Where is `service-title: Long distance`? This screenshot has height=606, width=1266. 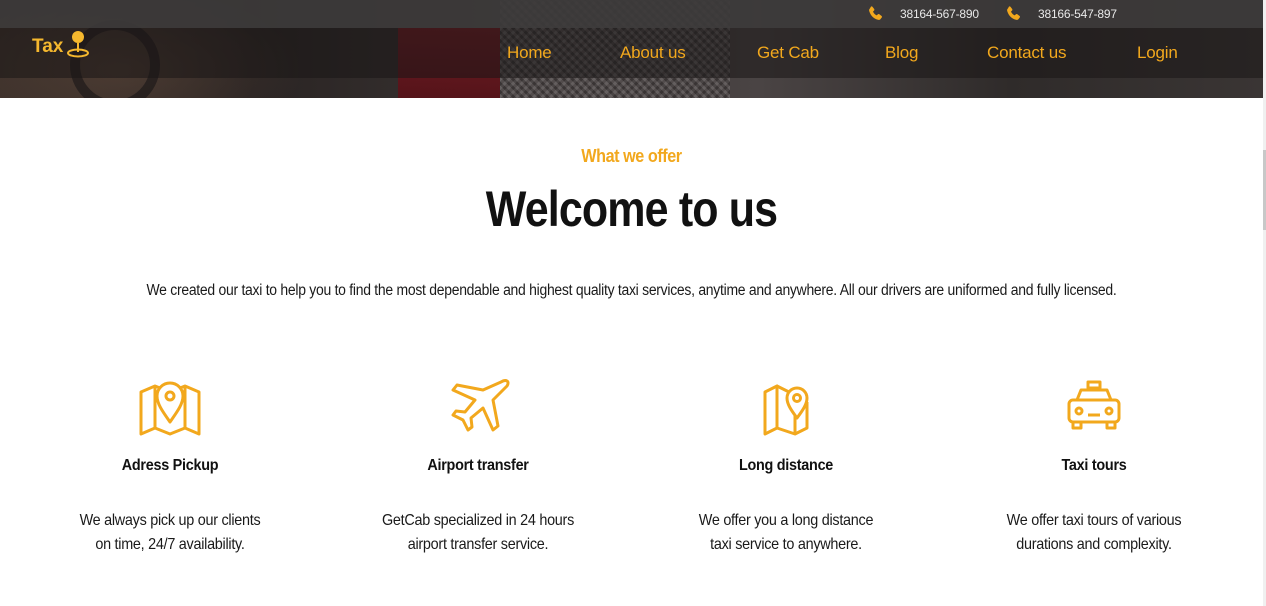
service-title: Long distance is located at coordinates (786, 465).